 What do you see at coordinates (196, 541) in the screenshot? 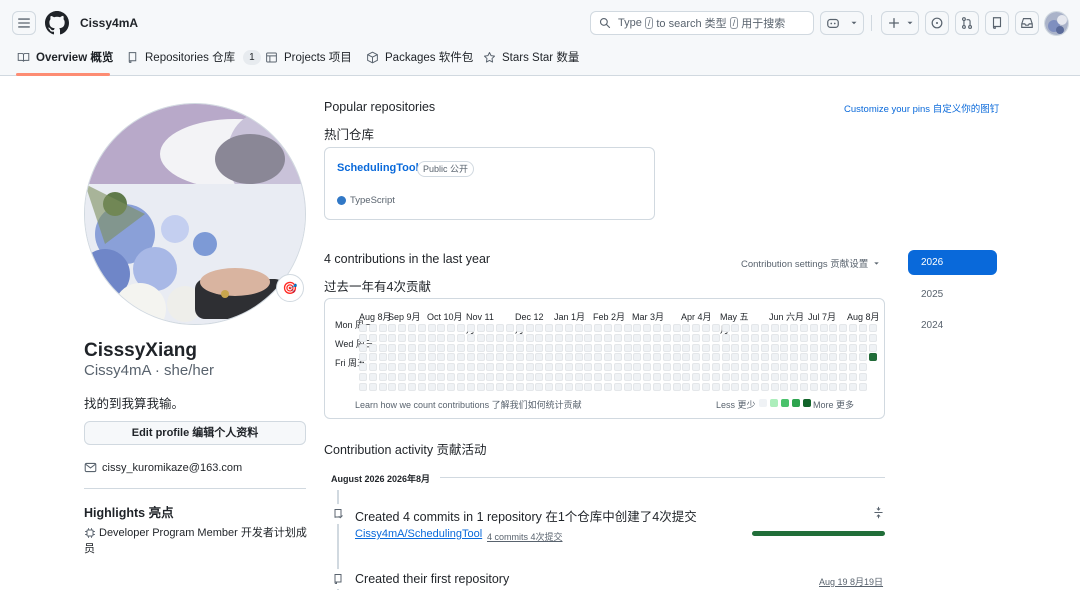
I see `highlight-developer-program: Developer Program Member 开发者计划成员` at bounding box center [196, 541].